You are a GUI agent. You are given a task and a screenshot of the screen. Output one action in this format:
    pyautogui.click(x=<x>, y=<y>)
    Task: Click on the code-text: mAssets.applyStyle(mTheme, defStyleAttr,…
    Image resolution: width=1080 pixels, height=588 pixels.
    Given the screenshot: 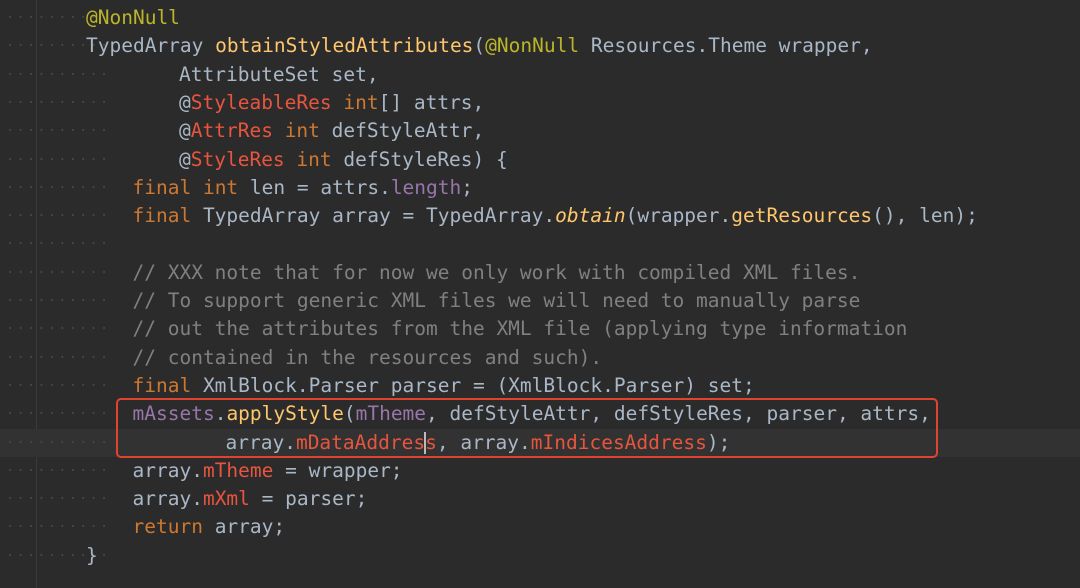 What is the action you would take?
    pyautogui.click(x=532, y=414)
    